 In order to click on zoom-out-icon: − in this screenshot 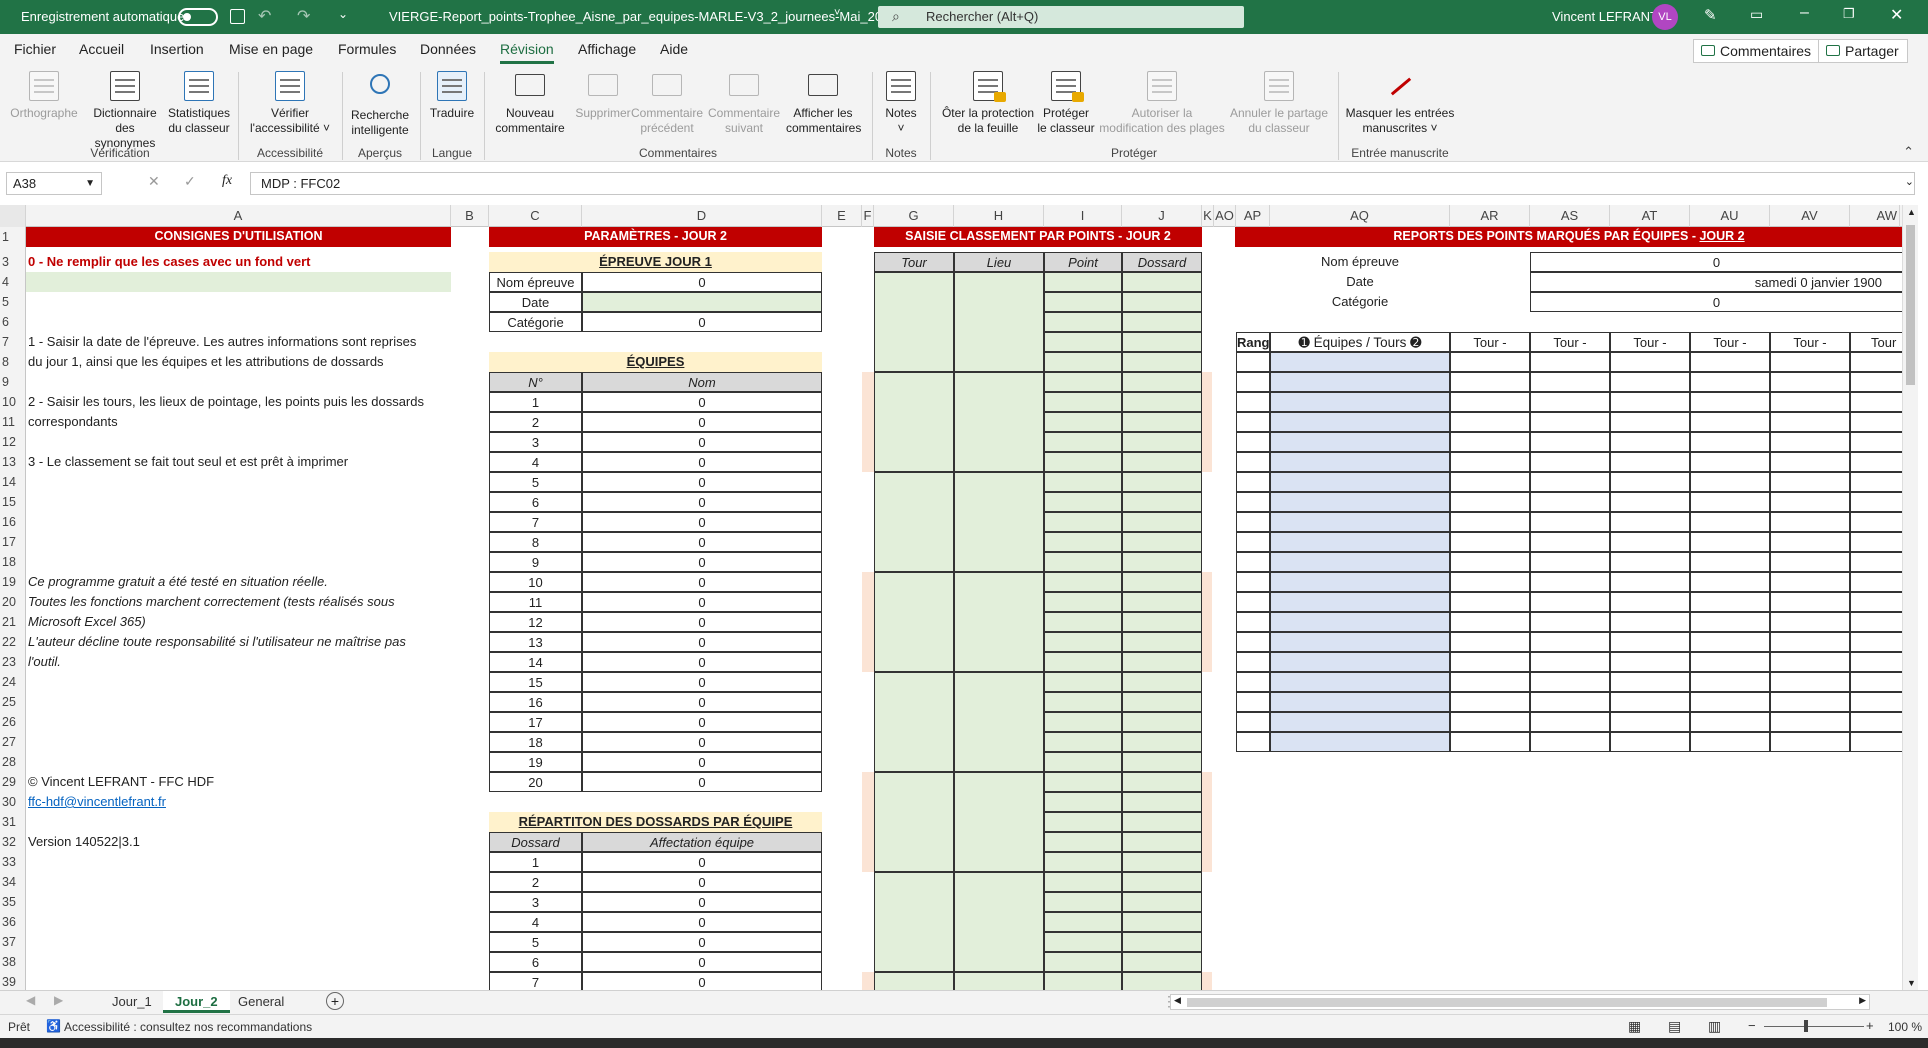, I will do `click(1752, 1025)`.